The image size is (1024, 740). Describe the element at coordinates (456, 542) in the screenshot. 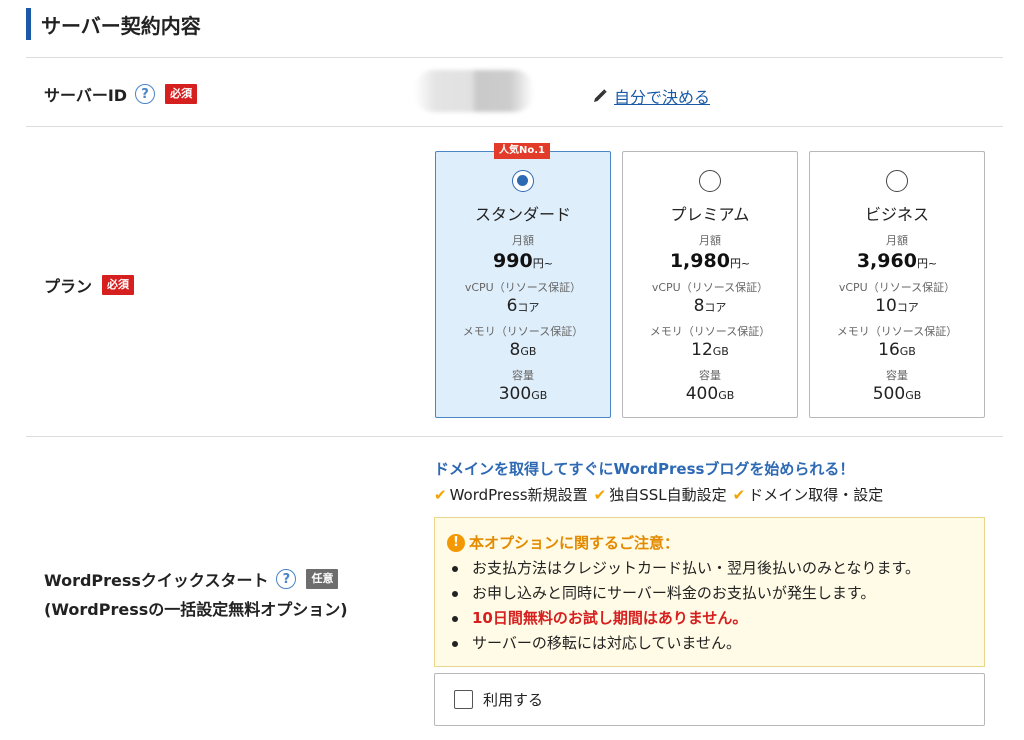

I see `exclamation-circle-icon: !` at that location.